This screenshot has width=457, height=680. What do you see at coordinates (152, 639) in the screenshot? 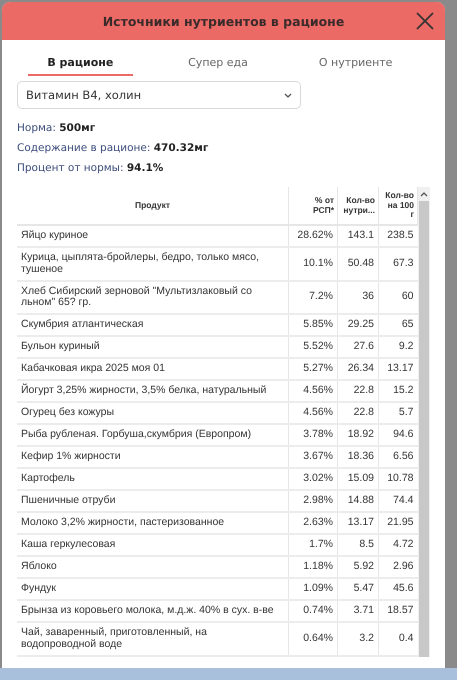
I see `table-cell: Чай, заваренный, приготовленный, на водопроводной воде` at bounding box center [152, 639].